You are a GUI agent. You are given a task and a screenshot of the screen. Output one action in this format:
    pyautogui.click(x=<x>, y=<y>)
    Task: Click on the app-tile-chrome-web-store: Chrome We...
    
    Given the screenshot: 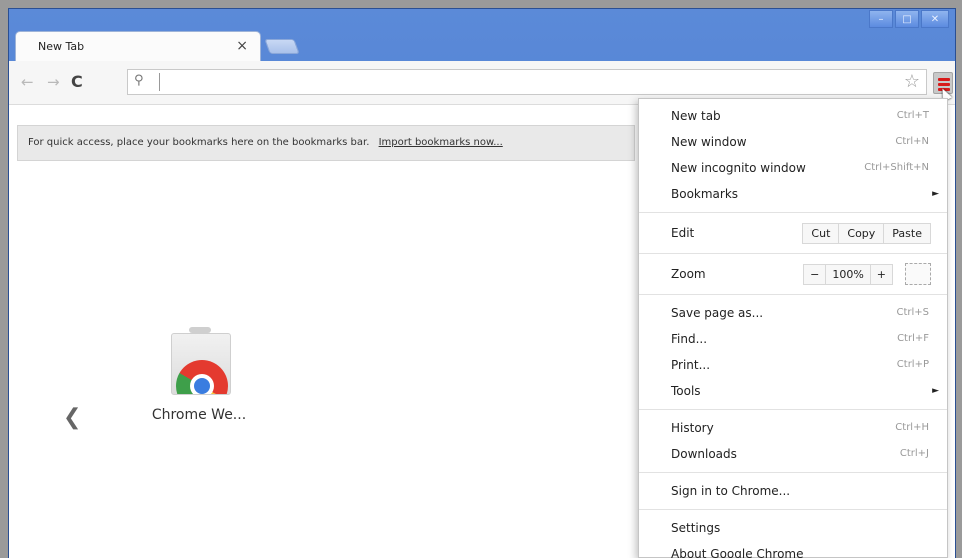 What is the action you would take?
    pyautogui.click(x=199, y=374)
    